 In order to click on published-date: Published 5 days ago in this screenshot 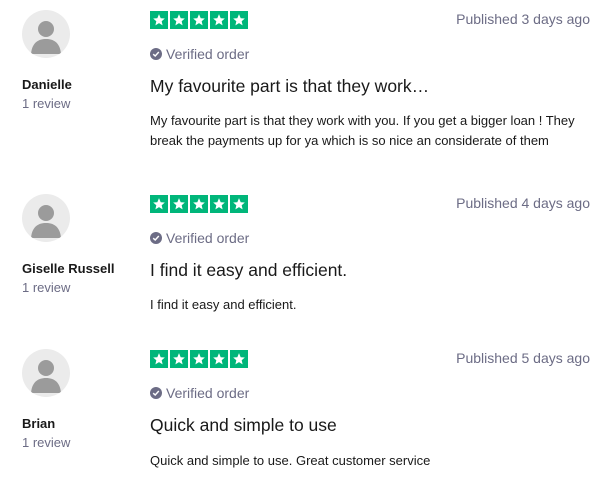, I will do `click(523, 358)`.